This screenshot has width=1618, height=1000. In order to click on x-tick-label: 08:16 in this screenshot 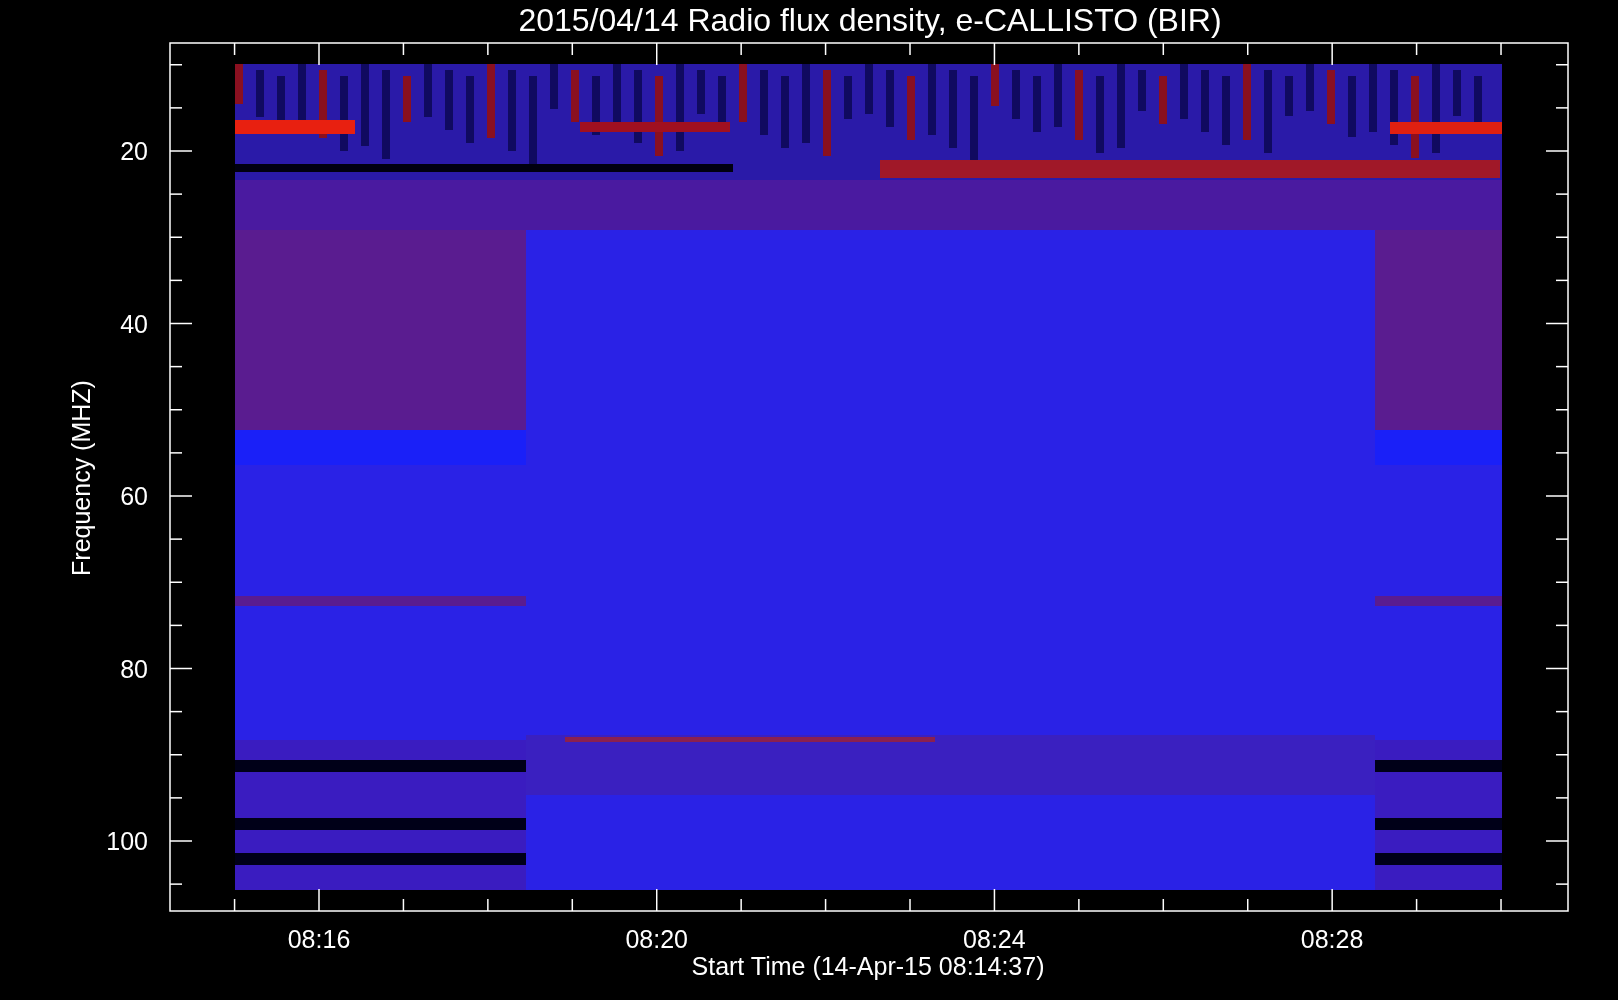, I will do `click(319, 939)`.